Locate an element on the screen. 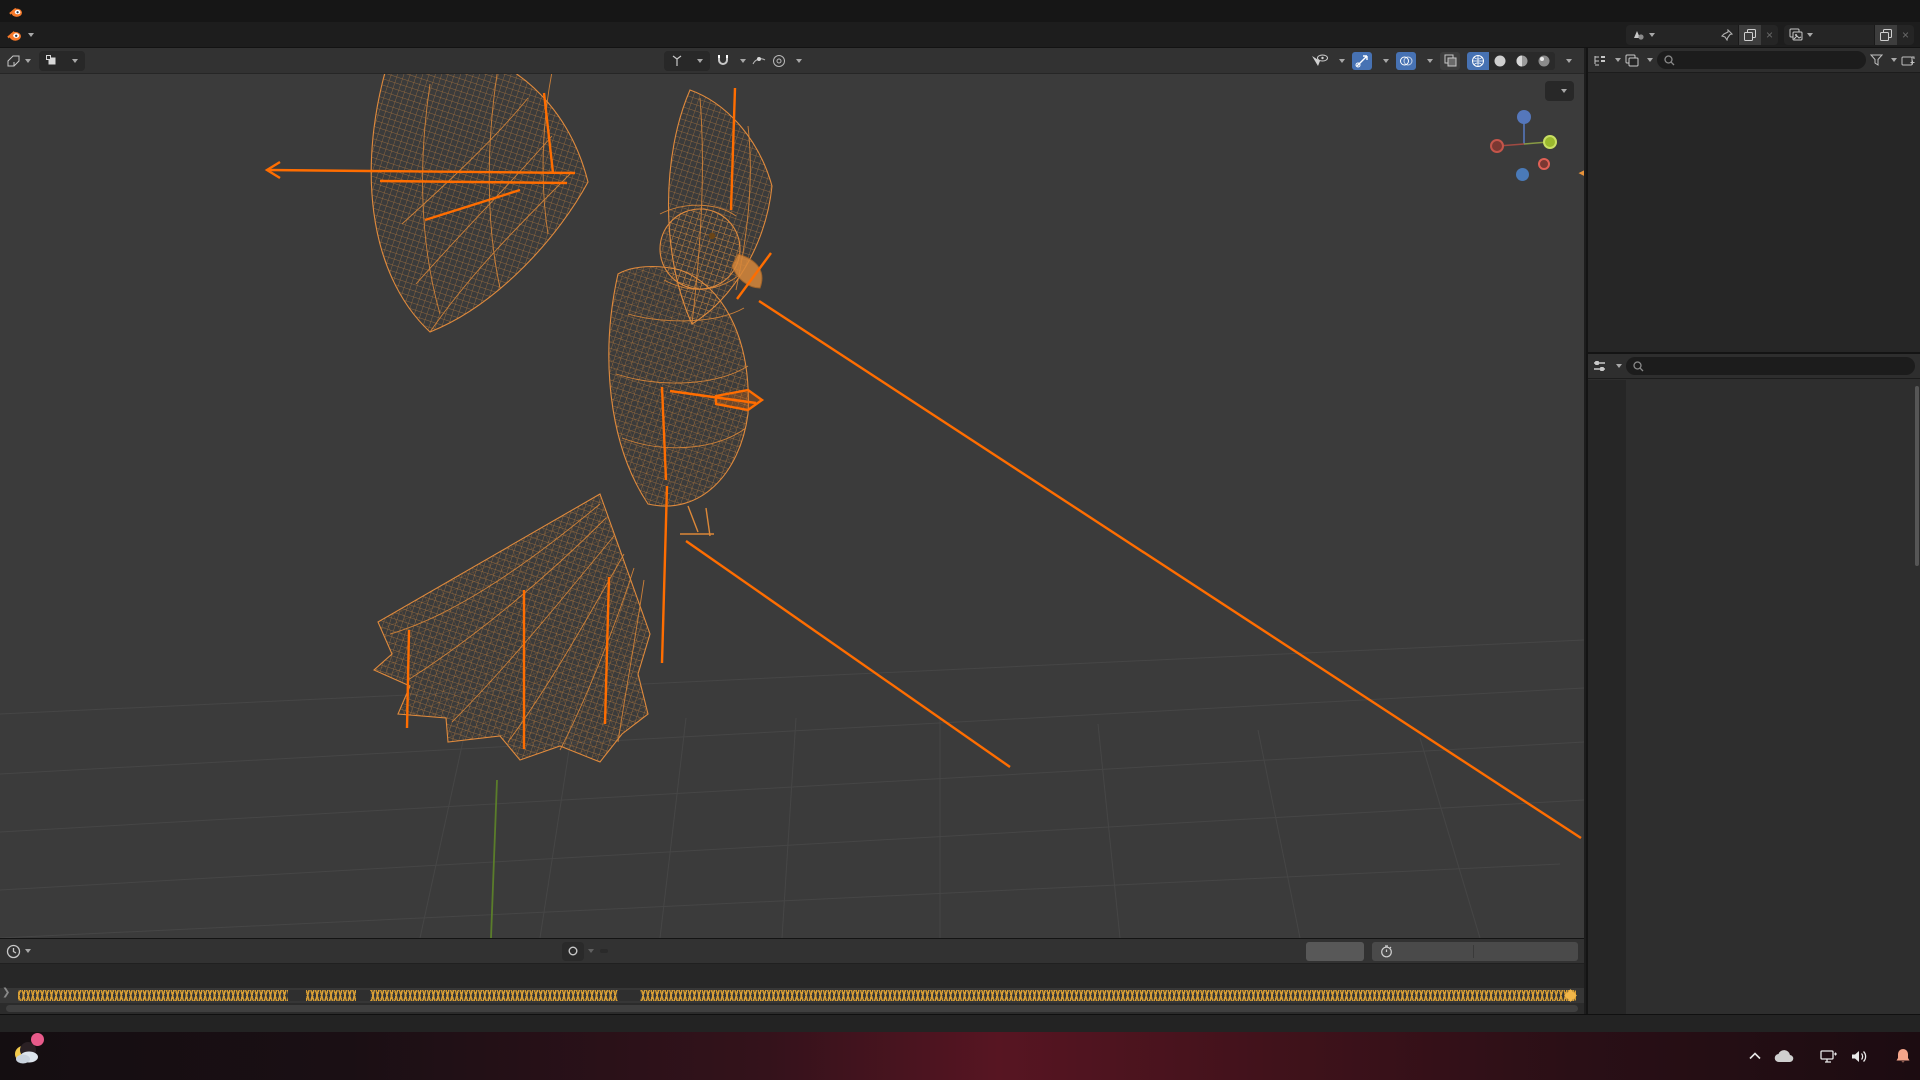  gizmo-z-axis is located at coordinates (1524, 117).